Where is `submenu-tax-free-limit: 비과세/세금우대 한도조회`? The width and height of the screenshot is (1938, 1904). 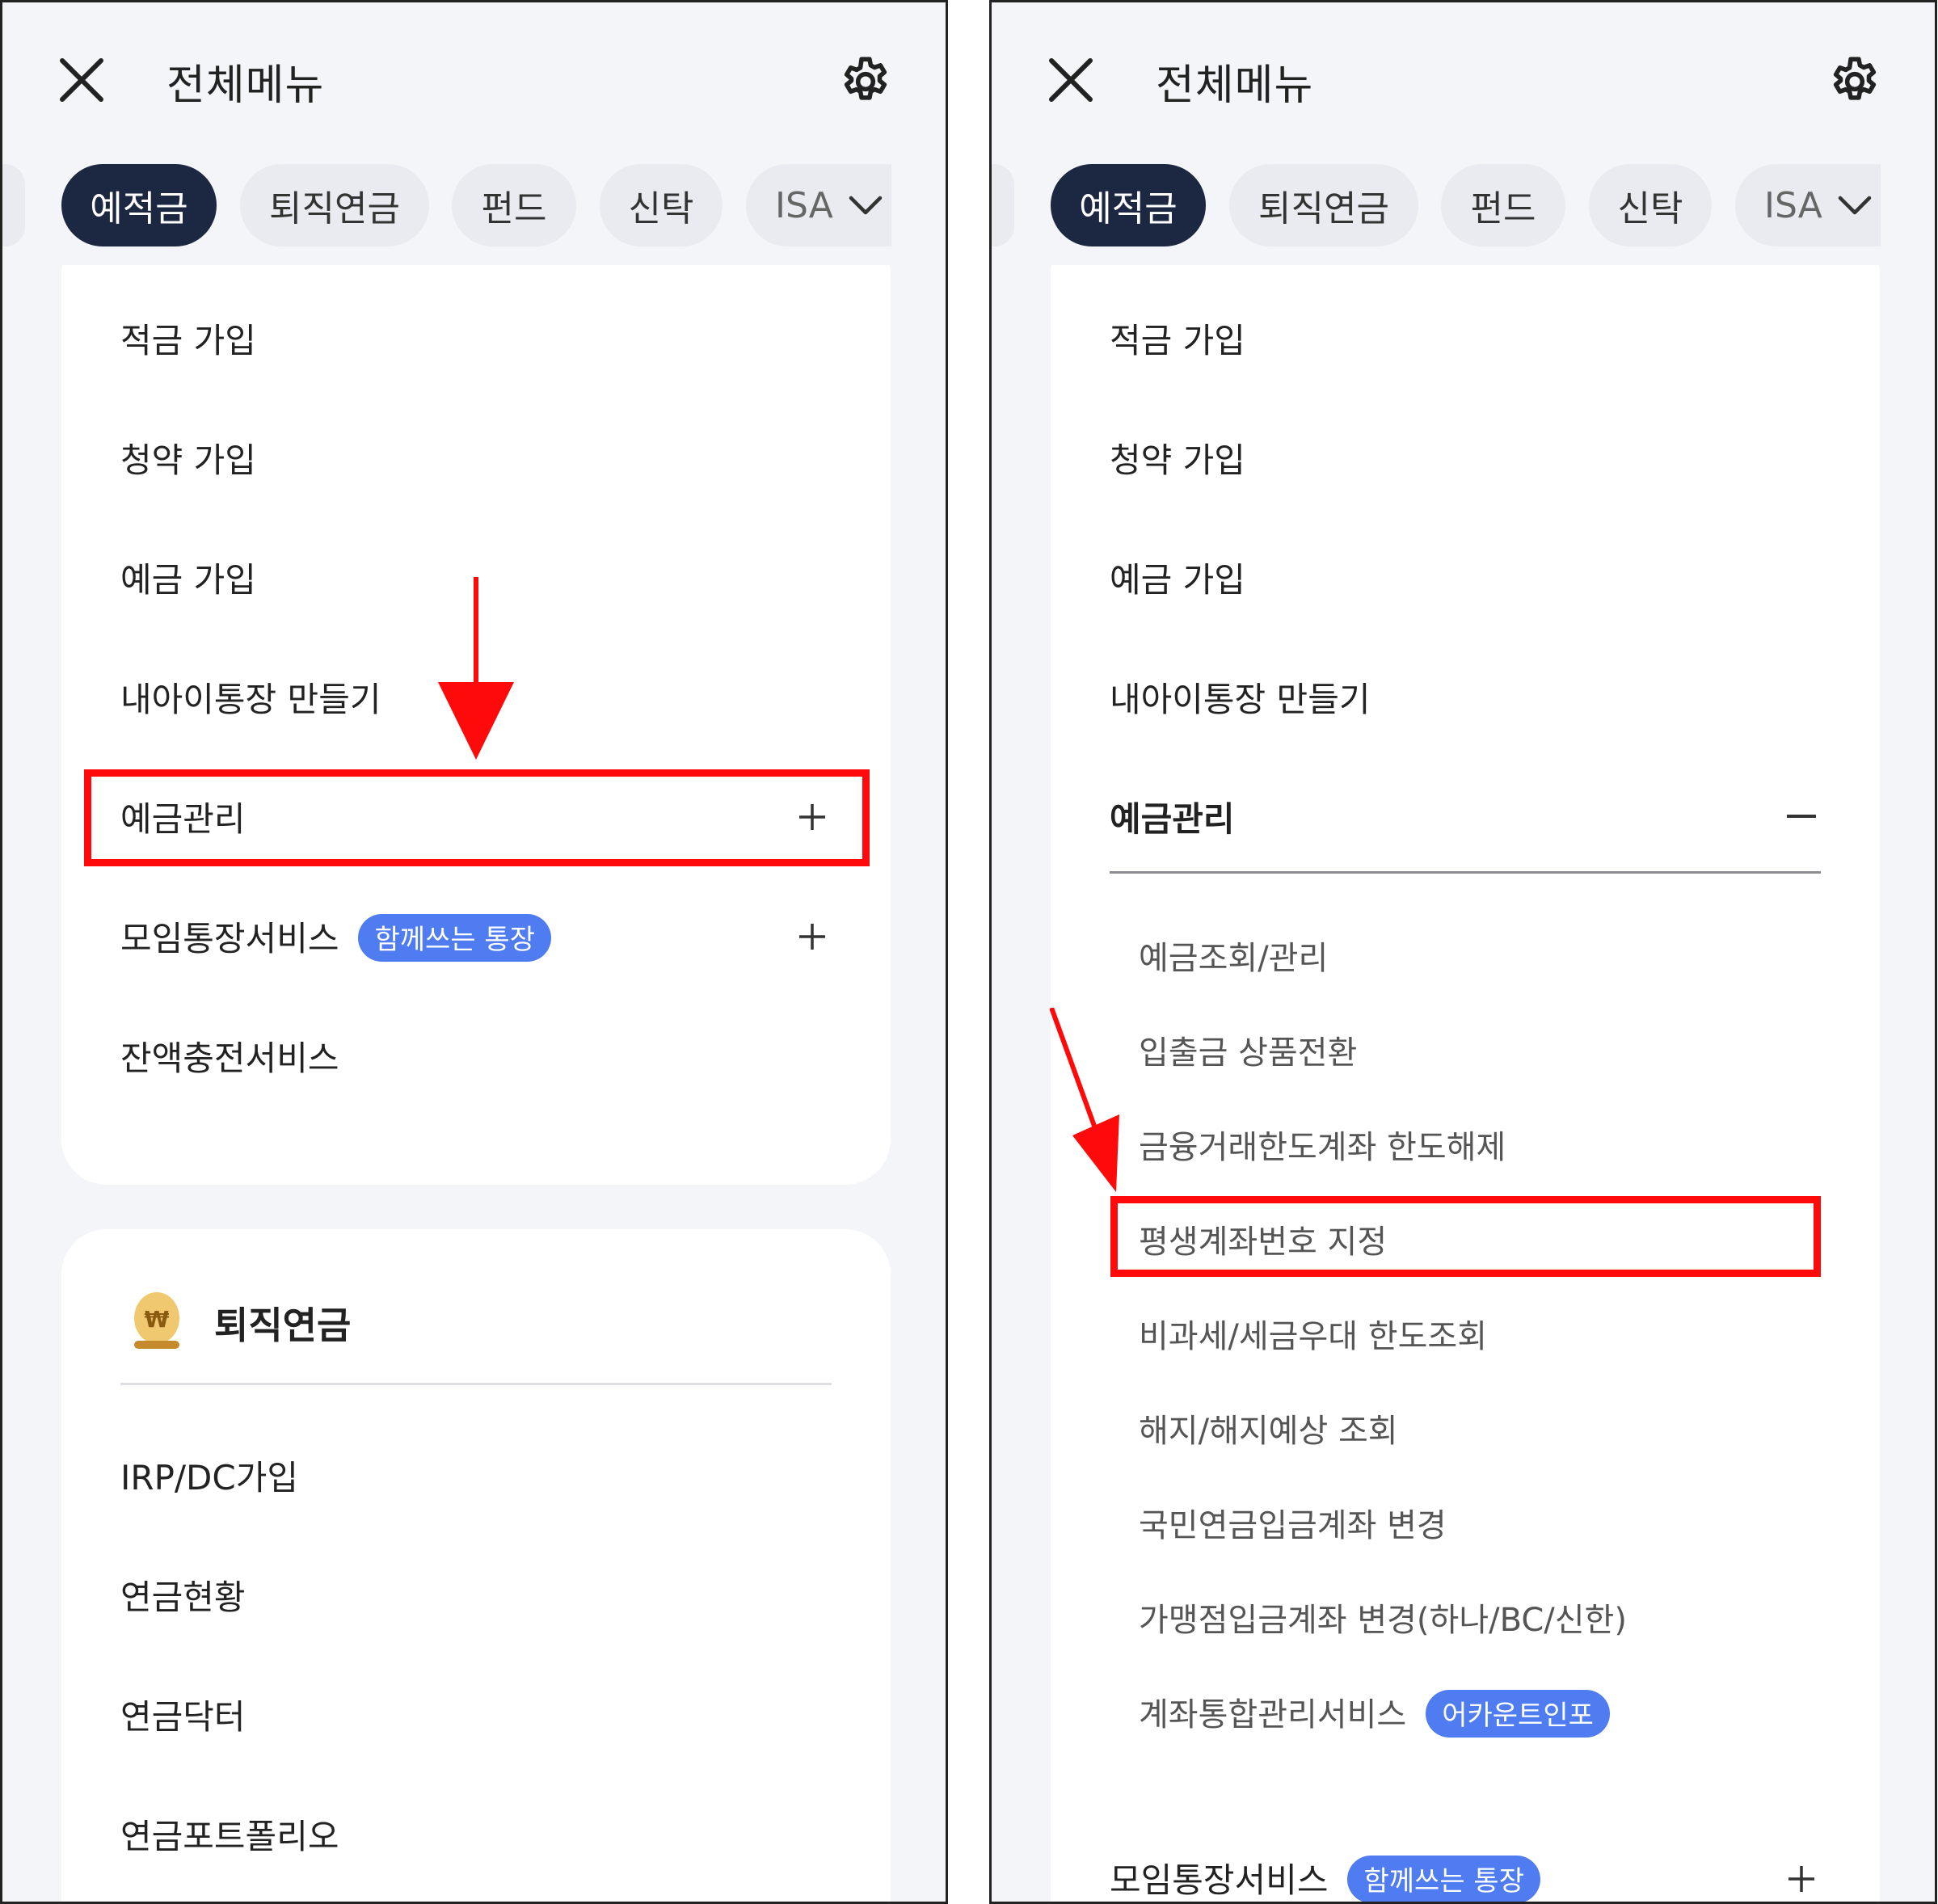 submenu-tax-free-limit: 비과세/세금우대 한도조회 is located at coordinates (1313, 1333).